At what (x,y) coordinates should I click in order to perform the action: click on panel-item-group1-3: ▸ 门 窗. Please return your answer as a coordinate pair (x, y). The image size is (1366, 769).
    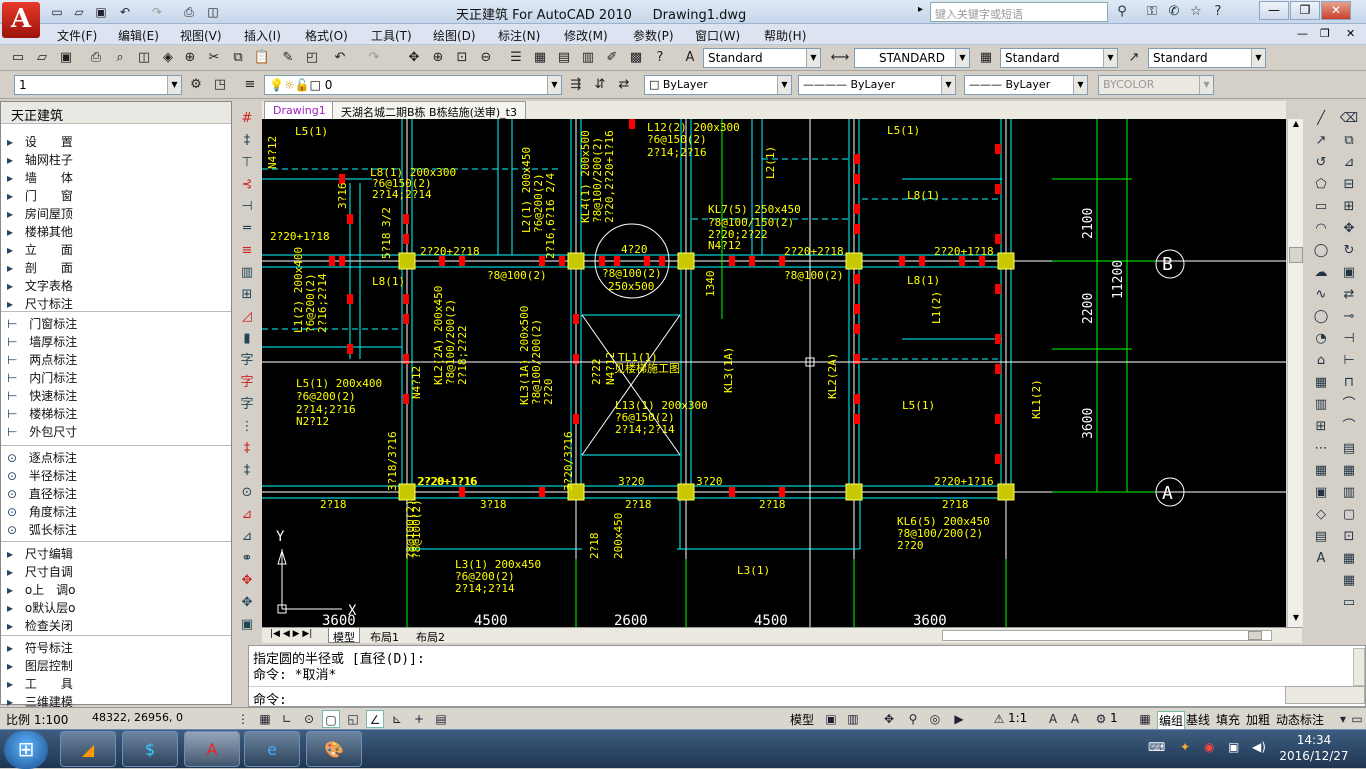
    Looking at the image, I should click on (40, 196).